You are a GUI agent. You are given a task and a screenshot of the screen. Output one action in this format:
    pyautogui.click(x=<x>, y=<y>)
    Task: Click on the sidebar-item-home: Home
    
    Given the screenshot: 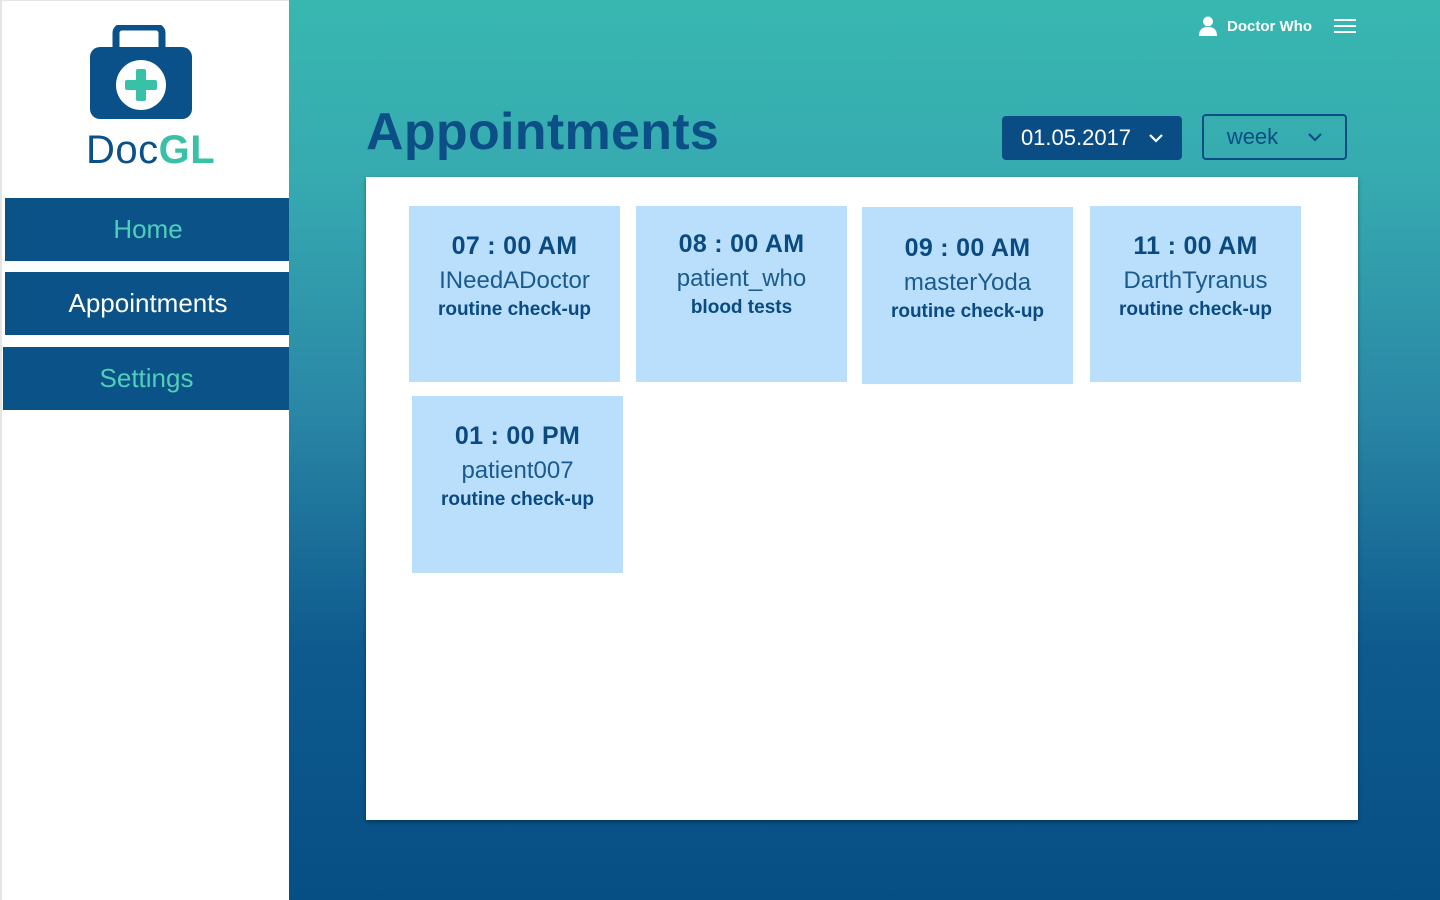 What is the action you would take?
    pyautogui.click(x=148, y=229)
    